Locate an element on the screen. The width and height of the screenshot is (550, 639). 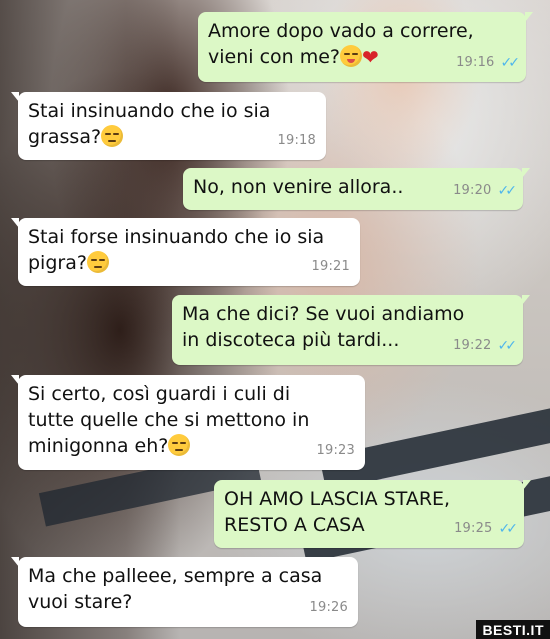
site-watermark: BESTI.IT is located at coordinates (513, 629).